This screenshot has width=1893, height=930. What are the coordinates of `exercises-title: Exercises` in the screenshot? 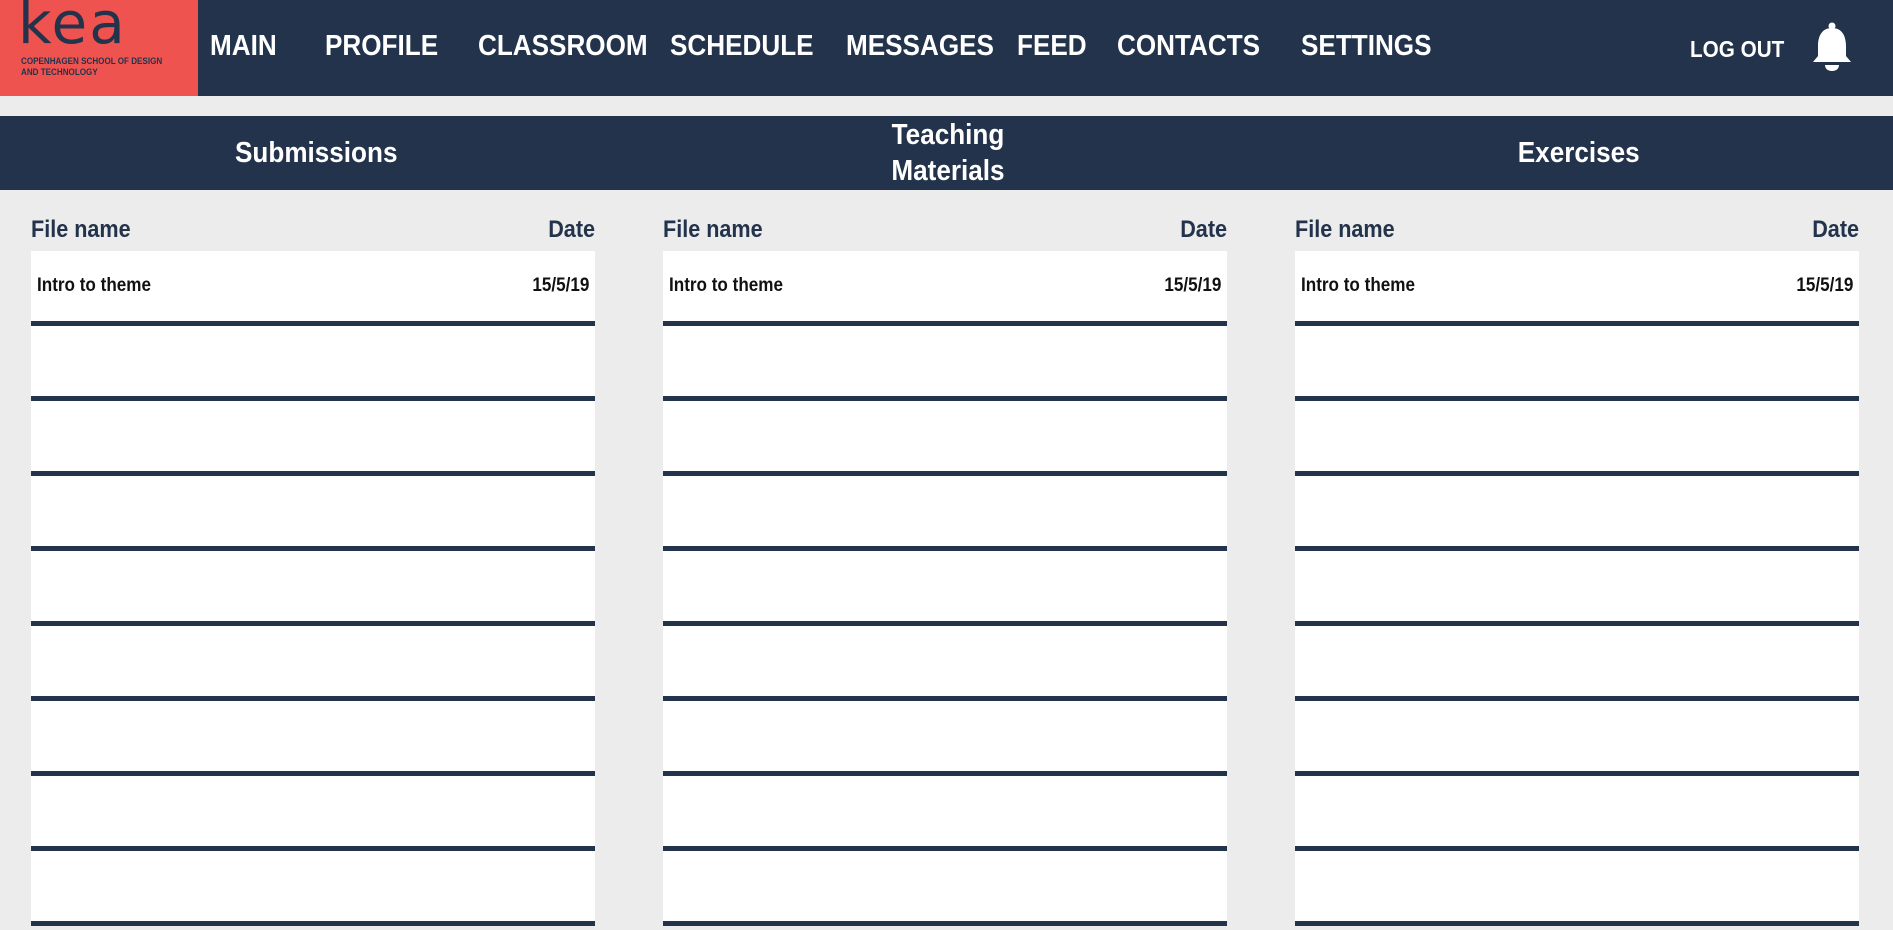 It's located at (1578, 153).